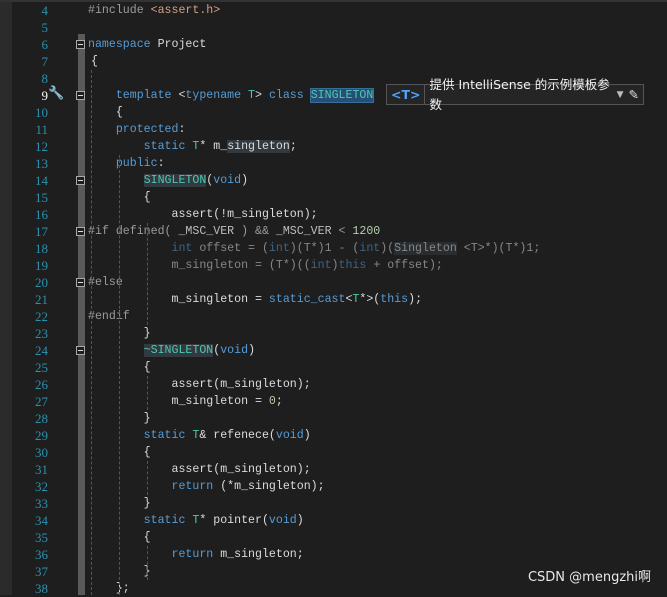  Describe the element at coordinates (41, 265) in the screenshot. I see `line-number: 19` at that location.